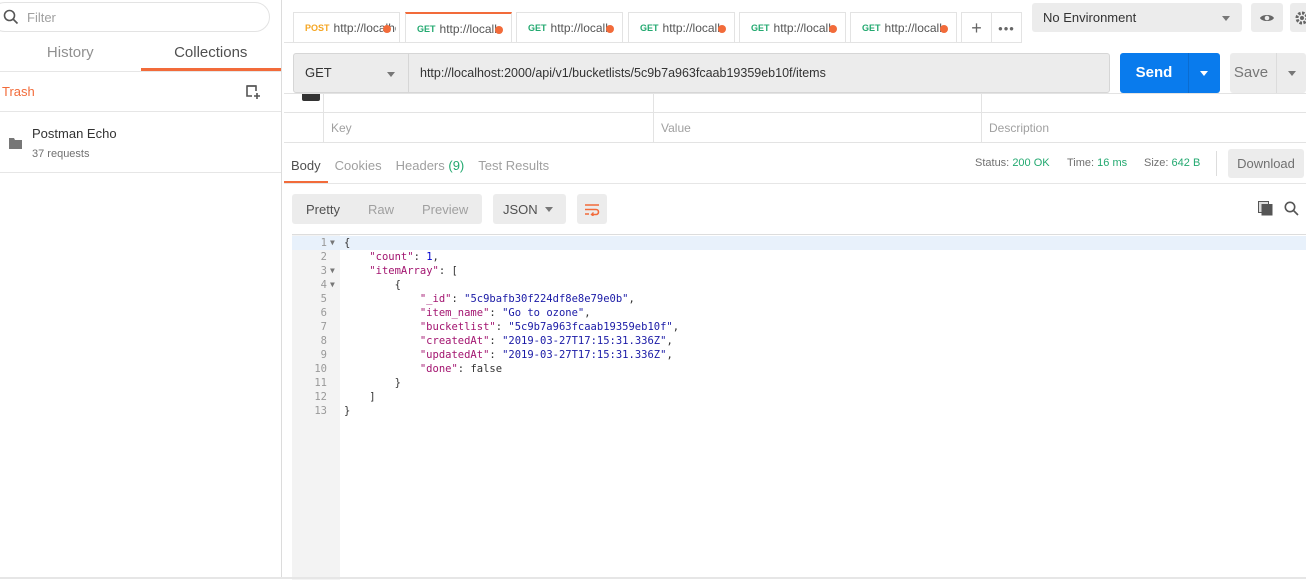 Image resolution: width=1306 pixels, height=580 pixels. I want to click on code-token: "5c9b7a963fcaab19359eb10f", so click(590, 327).